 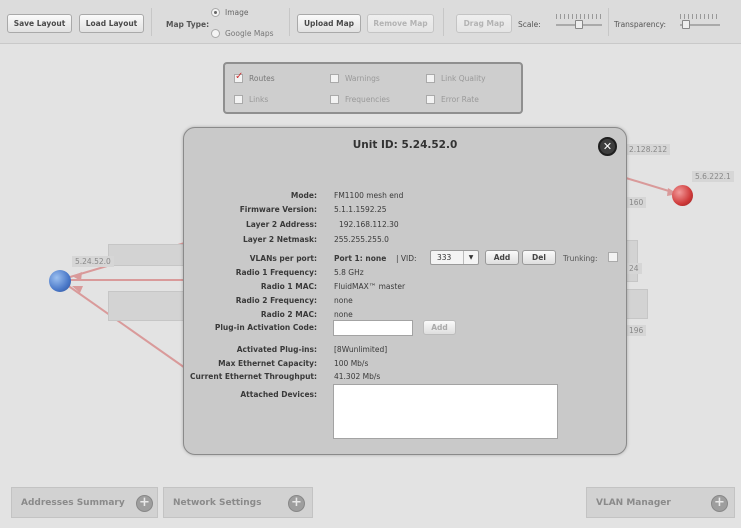 I want to click on radio1-frequency-label: Radio 1 Frequency:, so click(x=276, y=272).